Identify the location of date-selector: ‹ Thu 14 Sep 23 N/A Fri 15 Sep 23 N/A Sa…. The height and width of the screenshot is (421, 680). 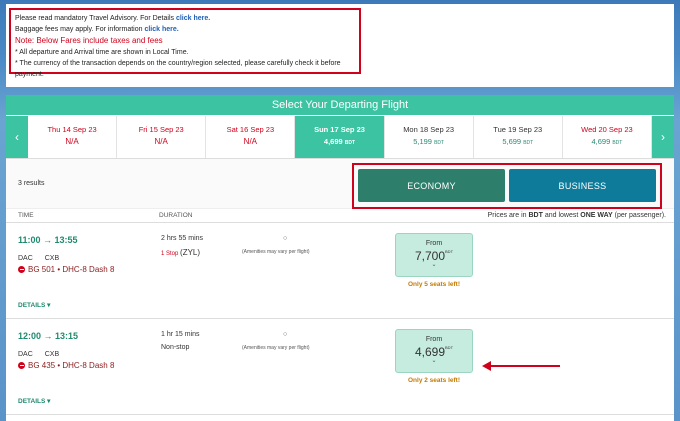
(340, 137).